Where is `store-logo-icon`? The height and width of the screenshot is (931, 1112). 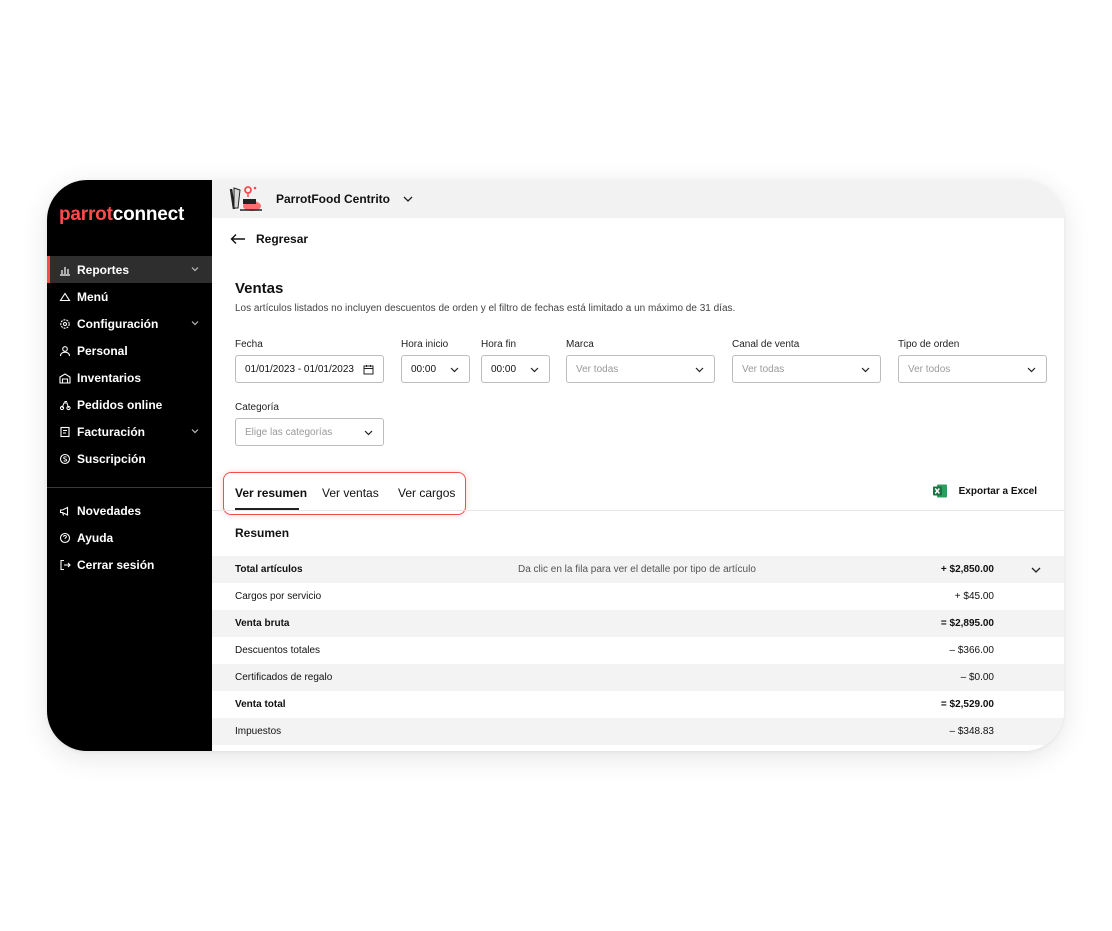 store-logo-icon is located at coordinates (246, 199).